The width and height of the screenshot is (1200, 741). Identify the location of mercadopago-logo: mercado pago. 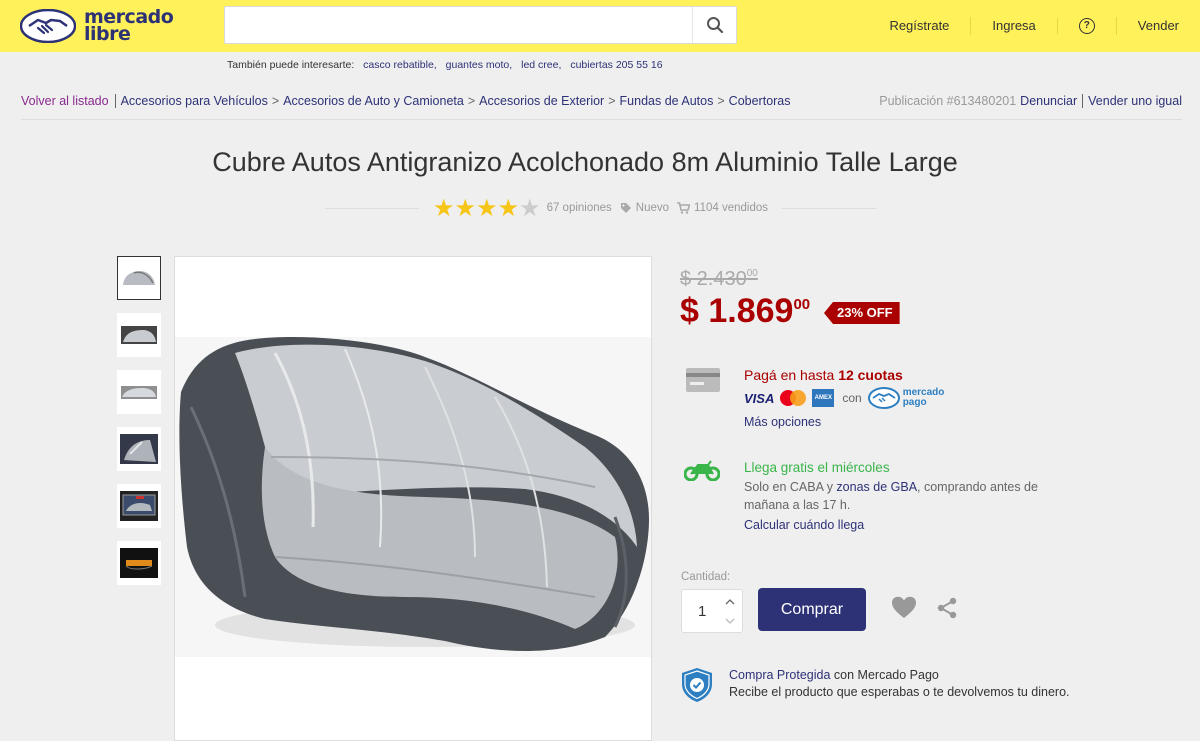
(905, 398).